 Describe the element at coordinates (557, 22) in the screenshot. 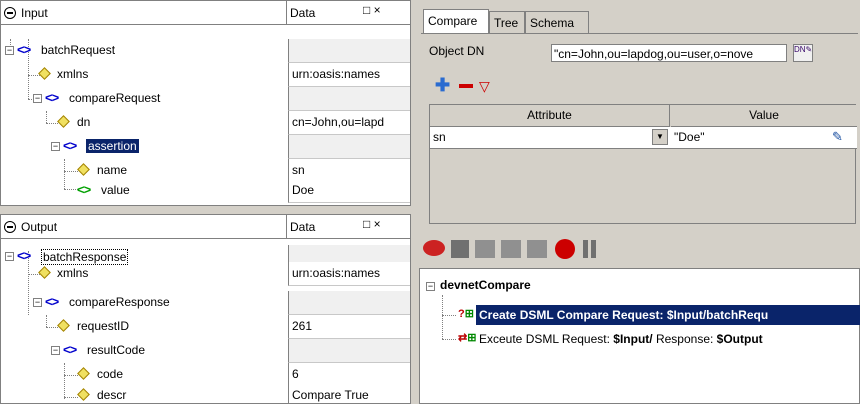

I see `tab-schema: Schema` at that location.